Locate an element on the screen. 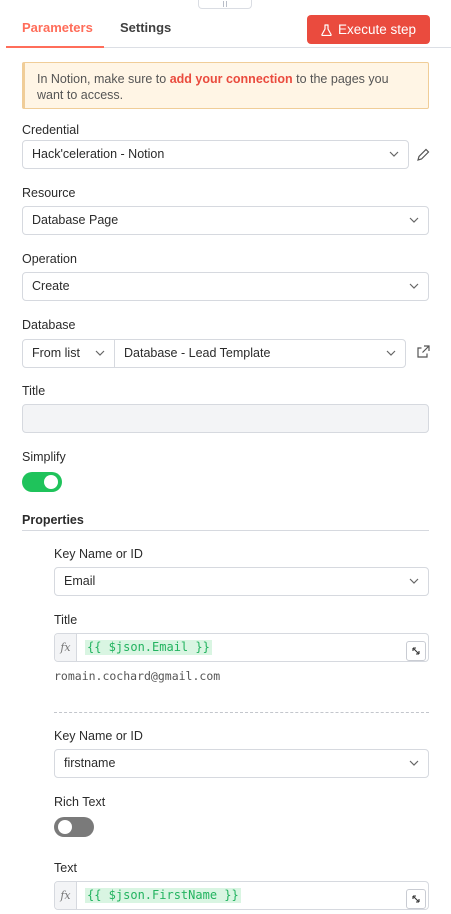 The height and width of the screenshot is (914, 451). key-name-value: firstname is located at coordinates (90, 763).